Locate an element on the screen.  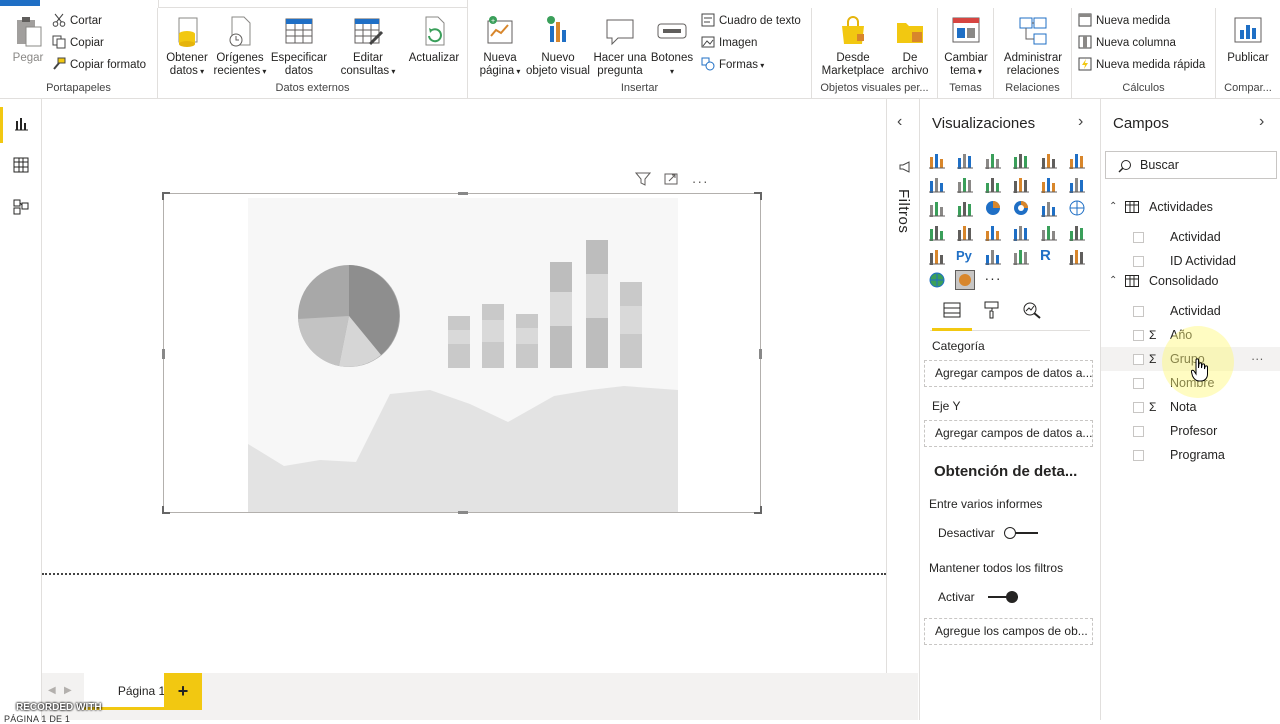
page-scroll-arrows: ◀ ▶ is located at coordinates (60, 690).